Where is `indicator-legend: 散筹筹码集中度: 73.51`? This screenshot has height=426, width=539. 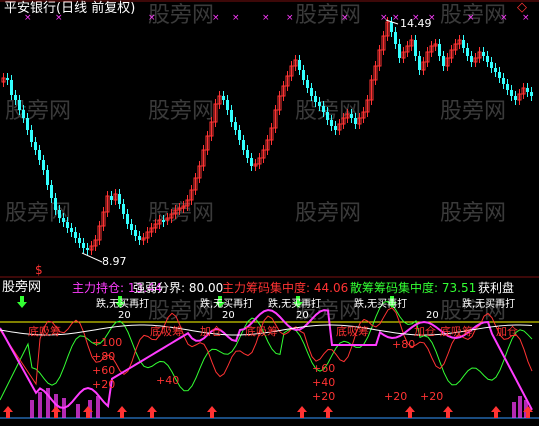
indicator-legend: 散筹筹码集中度: 73.51 is located at coordinates (413, 288).